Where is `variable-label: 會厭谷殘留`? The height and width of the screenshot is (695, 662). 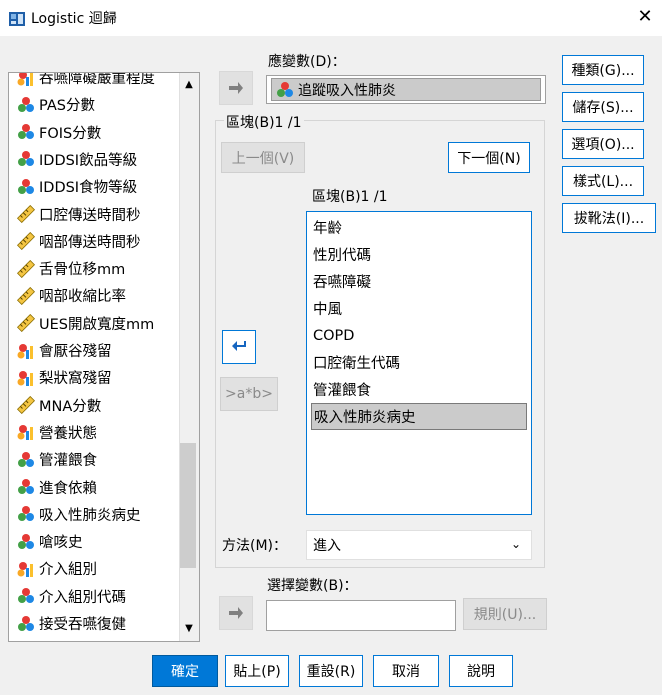
variable-label: 會厭谷殘留 is located at coordinates (75, 352).